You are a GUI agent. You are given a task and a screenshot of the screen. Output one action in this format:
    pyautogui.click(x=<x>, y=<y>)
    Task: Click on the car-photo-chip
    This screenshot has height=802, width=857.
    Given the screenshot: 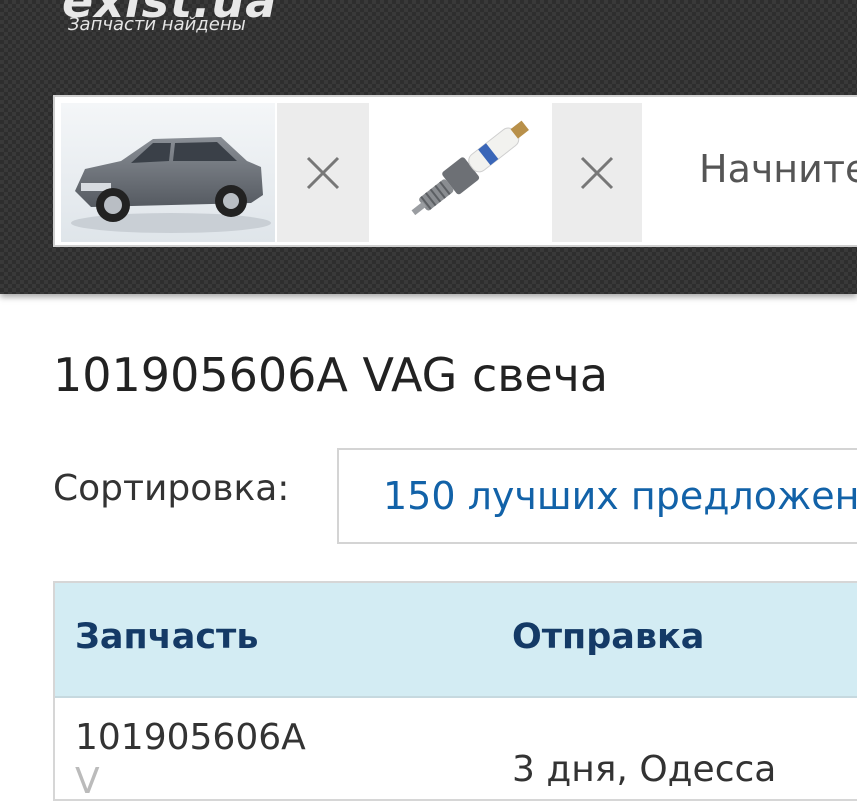 What is the action you would take?
    pyautogui.click(x=168, y=172)
    